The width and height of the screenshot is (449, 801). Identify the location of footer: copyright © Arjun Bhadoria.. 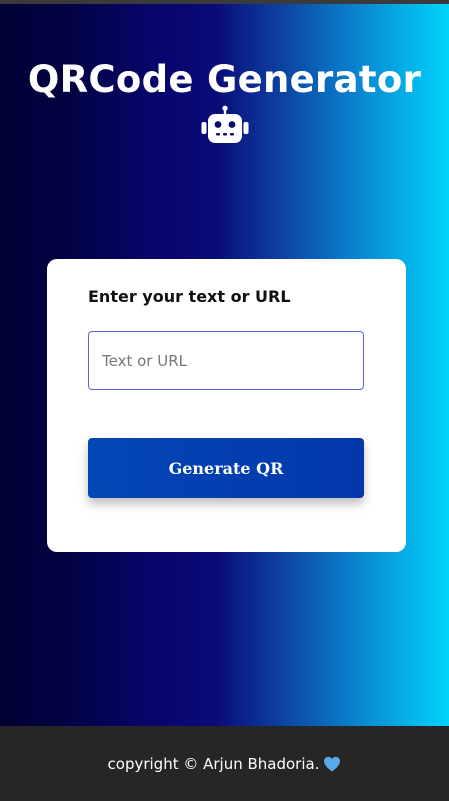
(224, 763).